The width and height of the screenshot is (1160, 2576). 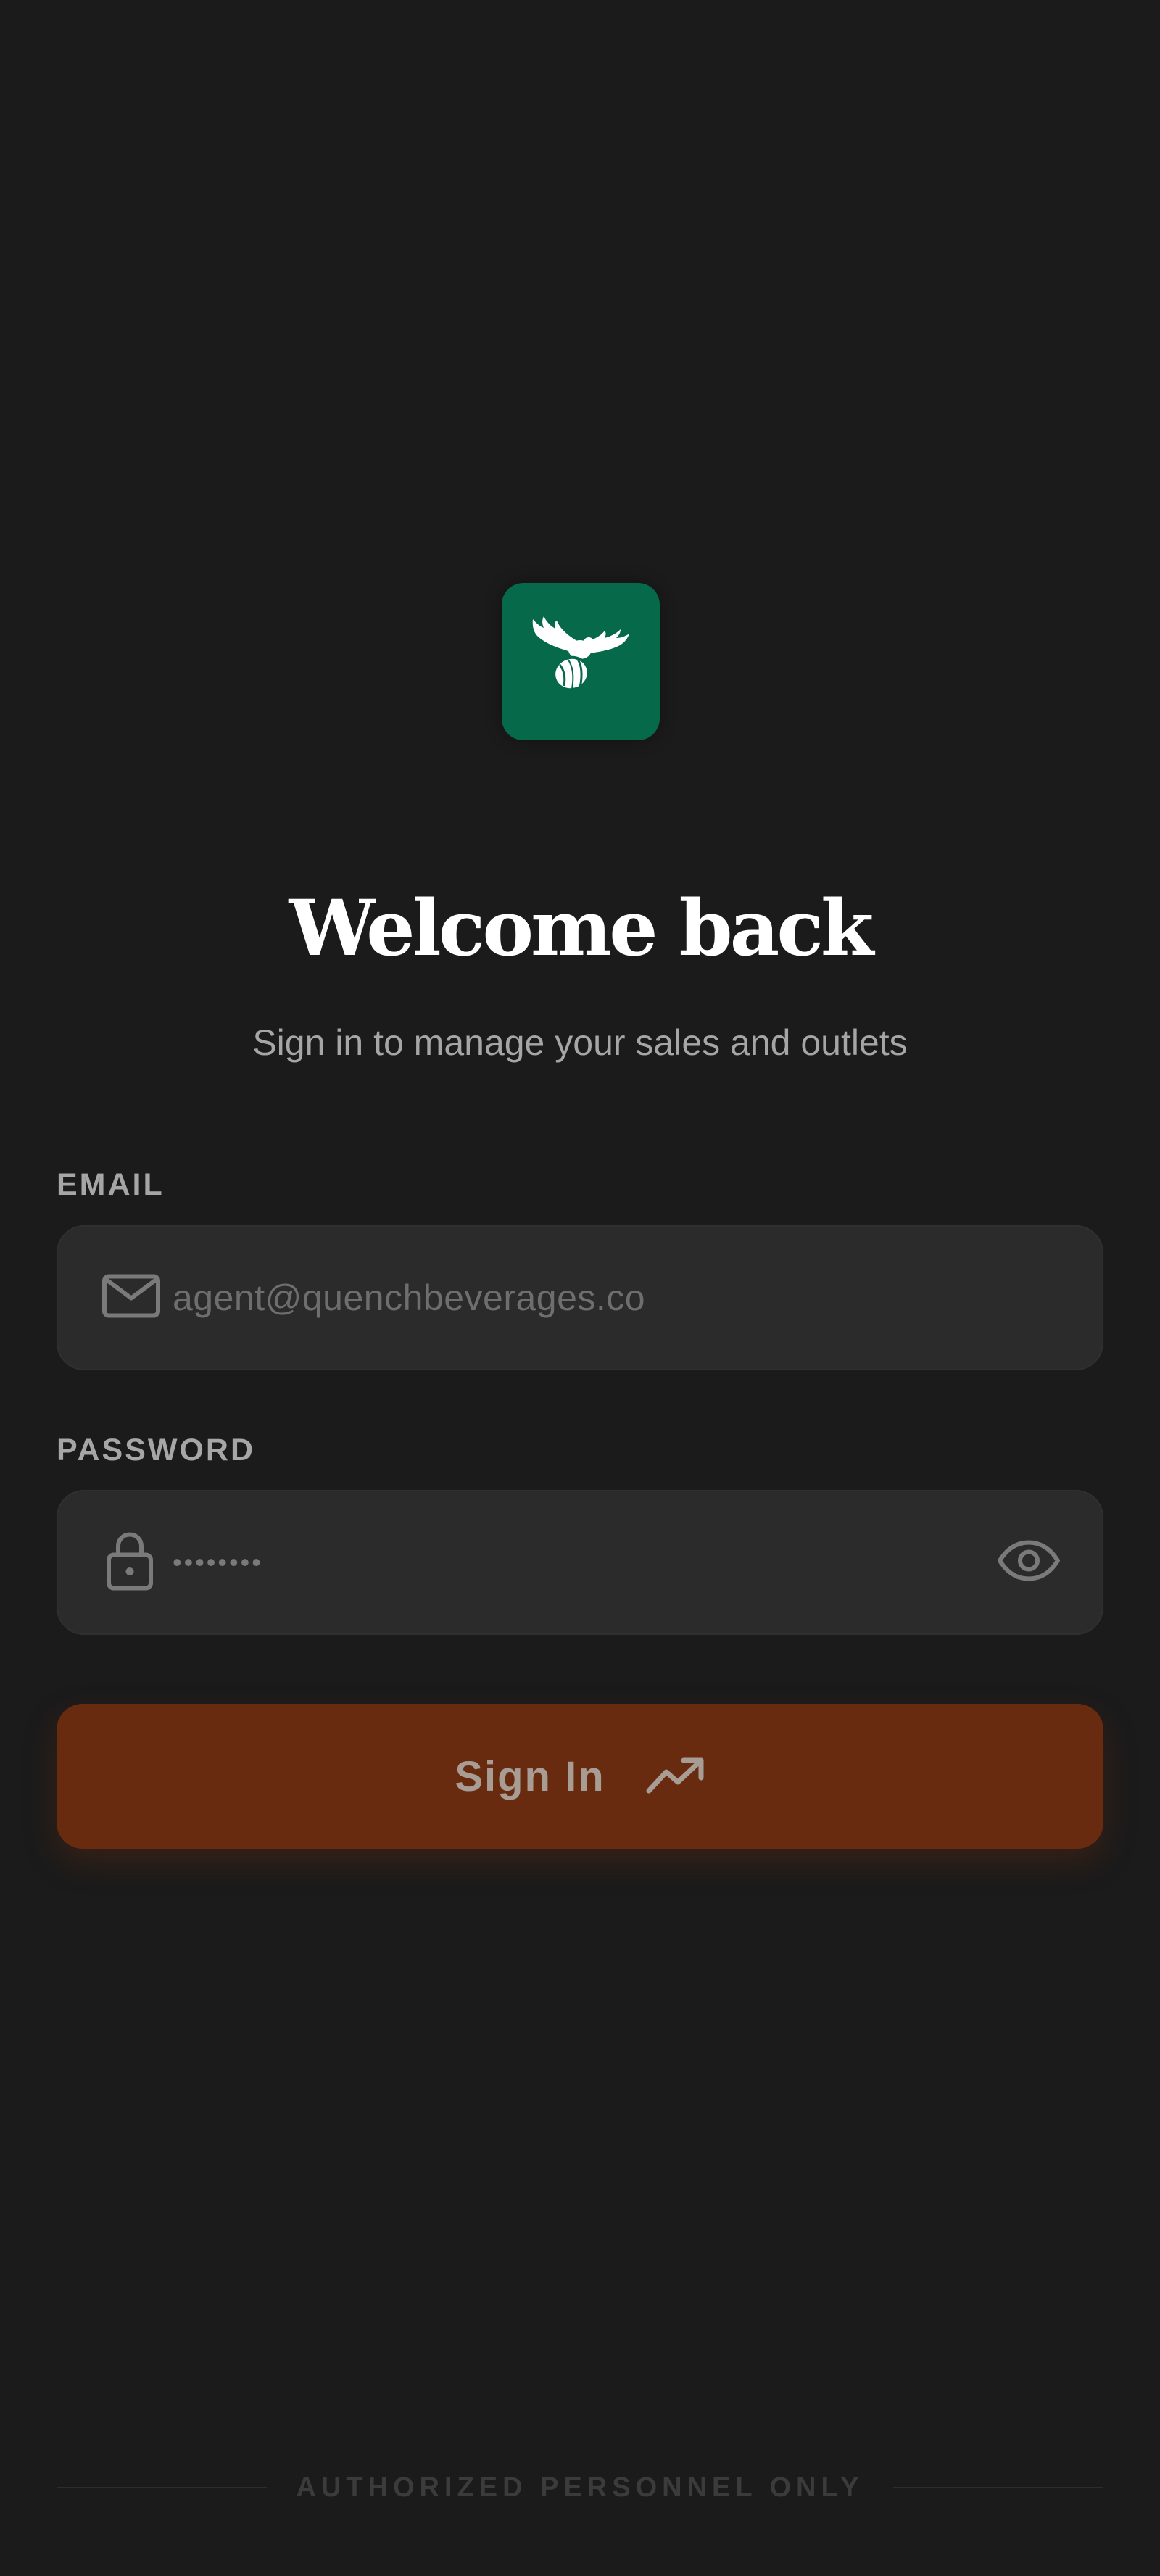 I want to click on trending-up-icon, so click(x=675, y=1777).